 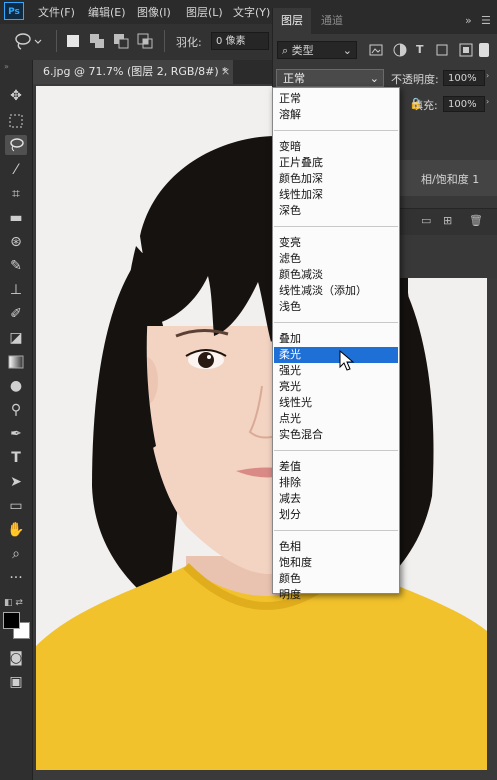 I want to click on search-icon: ⌕, so click(x=285, y=50).